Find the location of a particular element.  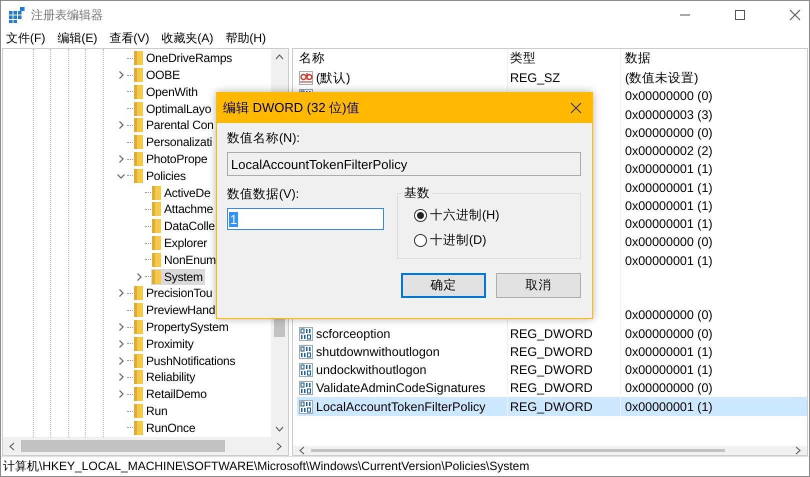

tree-item: Personalizati is located at coordinates (173, 142).